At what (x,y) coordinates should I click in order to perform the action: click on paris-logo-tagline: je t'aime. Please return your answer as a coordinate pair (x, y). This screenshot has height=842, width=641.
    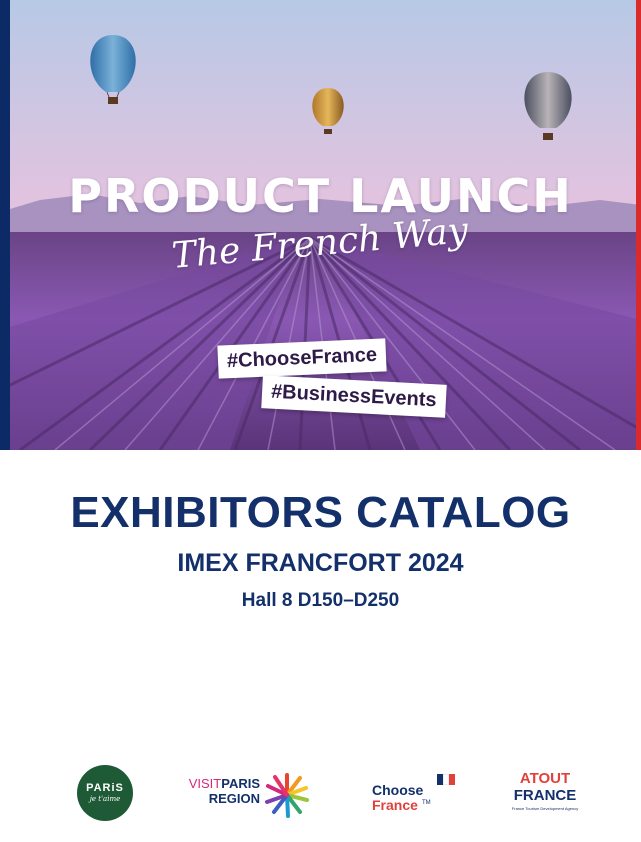
    Looking at the image, I should click on (105, 799).